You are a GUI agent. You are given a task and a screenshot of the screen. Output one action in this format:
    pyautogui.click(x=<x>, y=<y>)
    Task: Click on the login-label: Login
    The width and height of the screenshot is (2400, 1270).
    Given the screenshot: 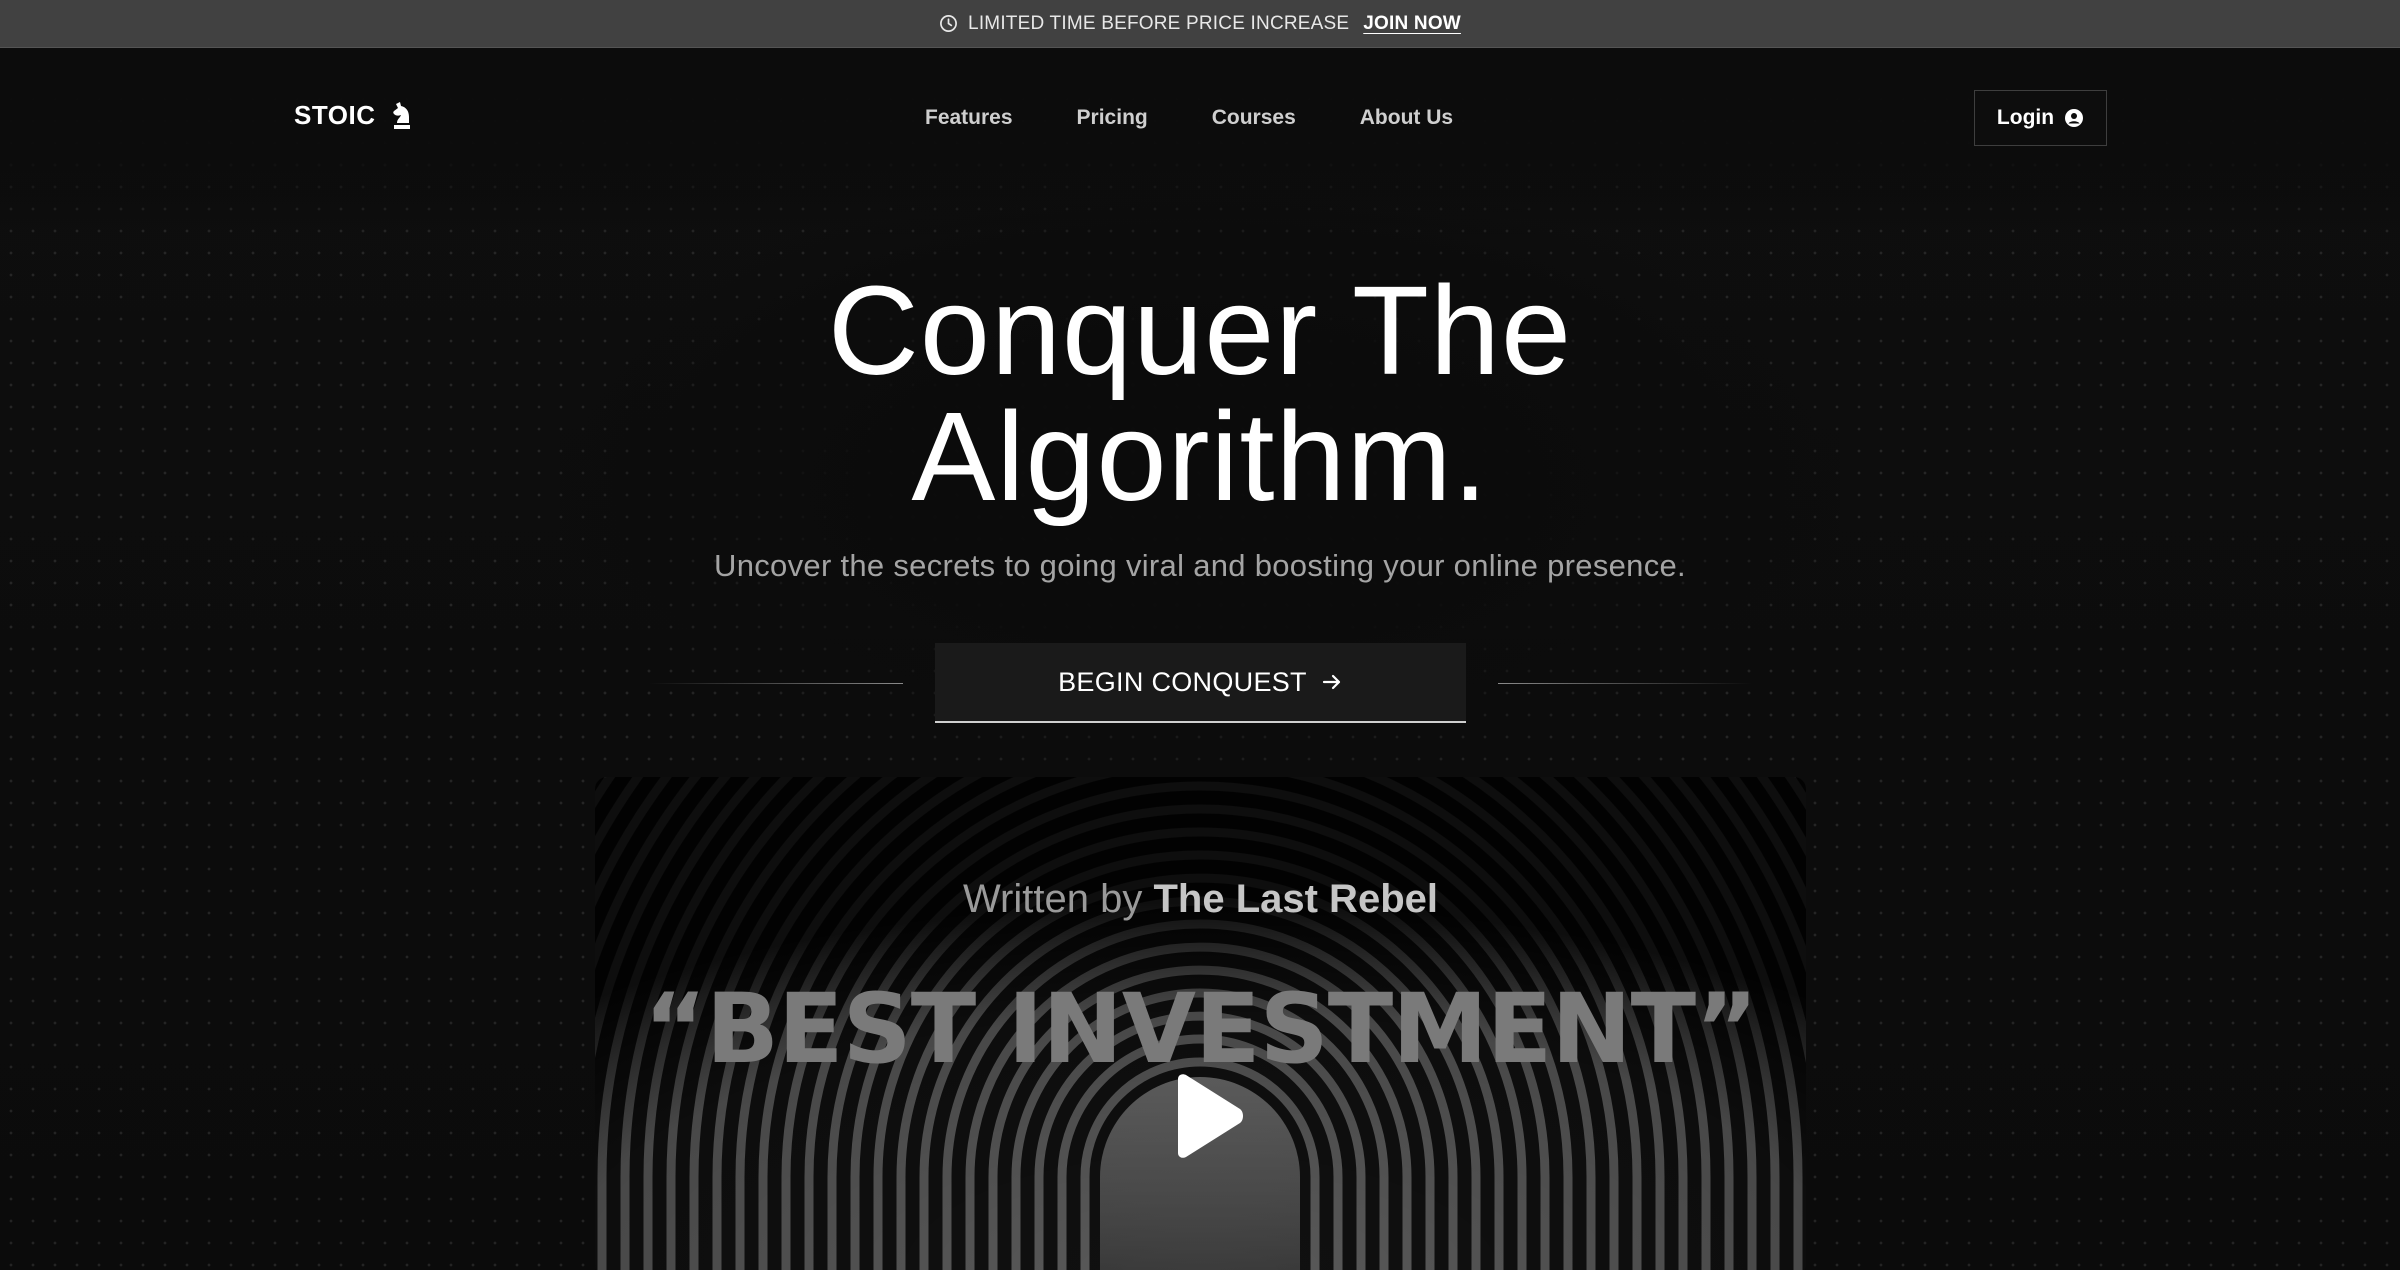 What is the action you would take?
    pyautogui.click(x=2025, y=117)
    